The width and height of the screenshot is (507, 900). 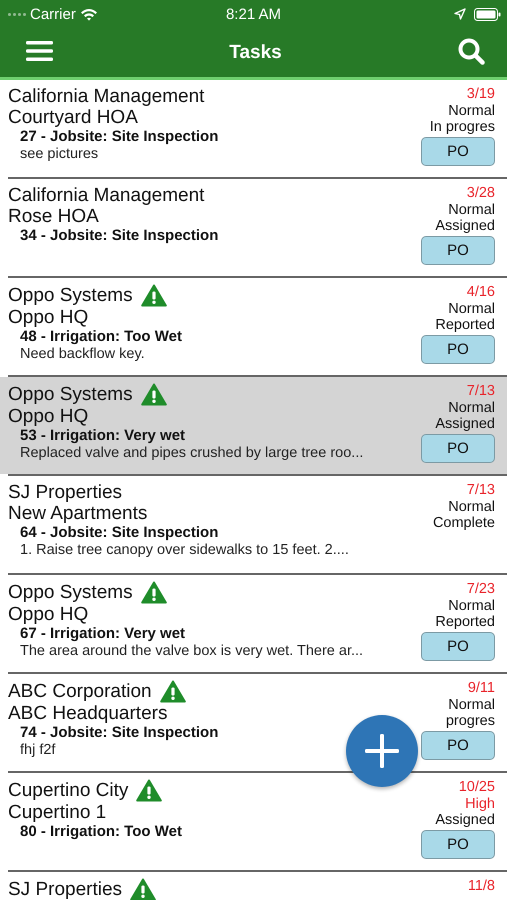 What do you see at coordinates (481, 688) in the screenshot?
I see `due-date: 9/11` at bounding box center [481, 688].